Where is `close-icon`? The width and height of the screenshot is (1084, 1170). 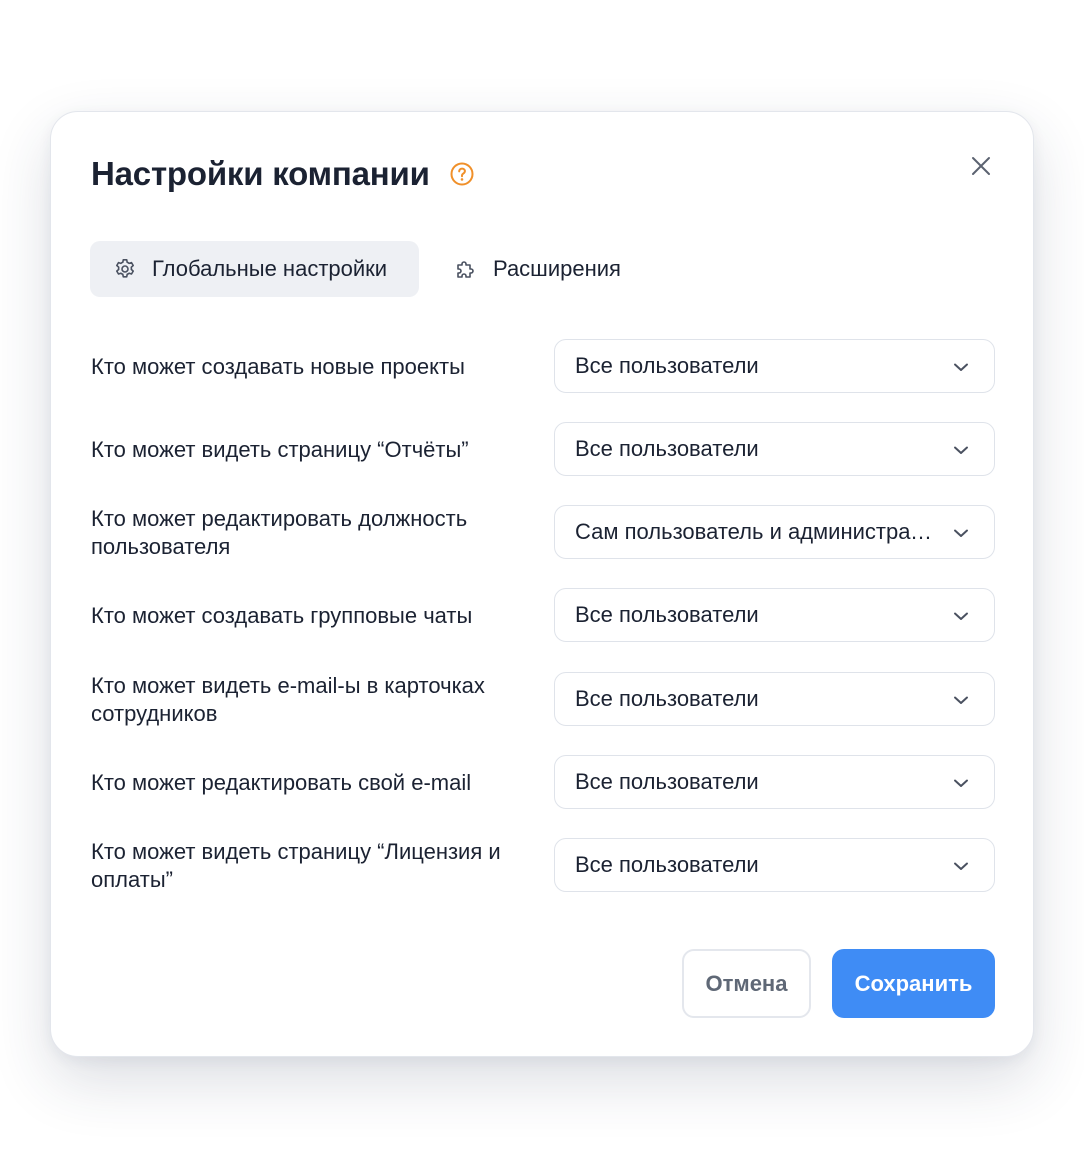
close-icon is located at coordinates (981, 166).